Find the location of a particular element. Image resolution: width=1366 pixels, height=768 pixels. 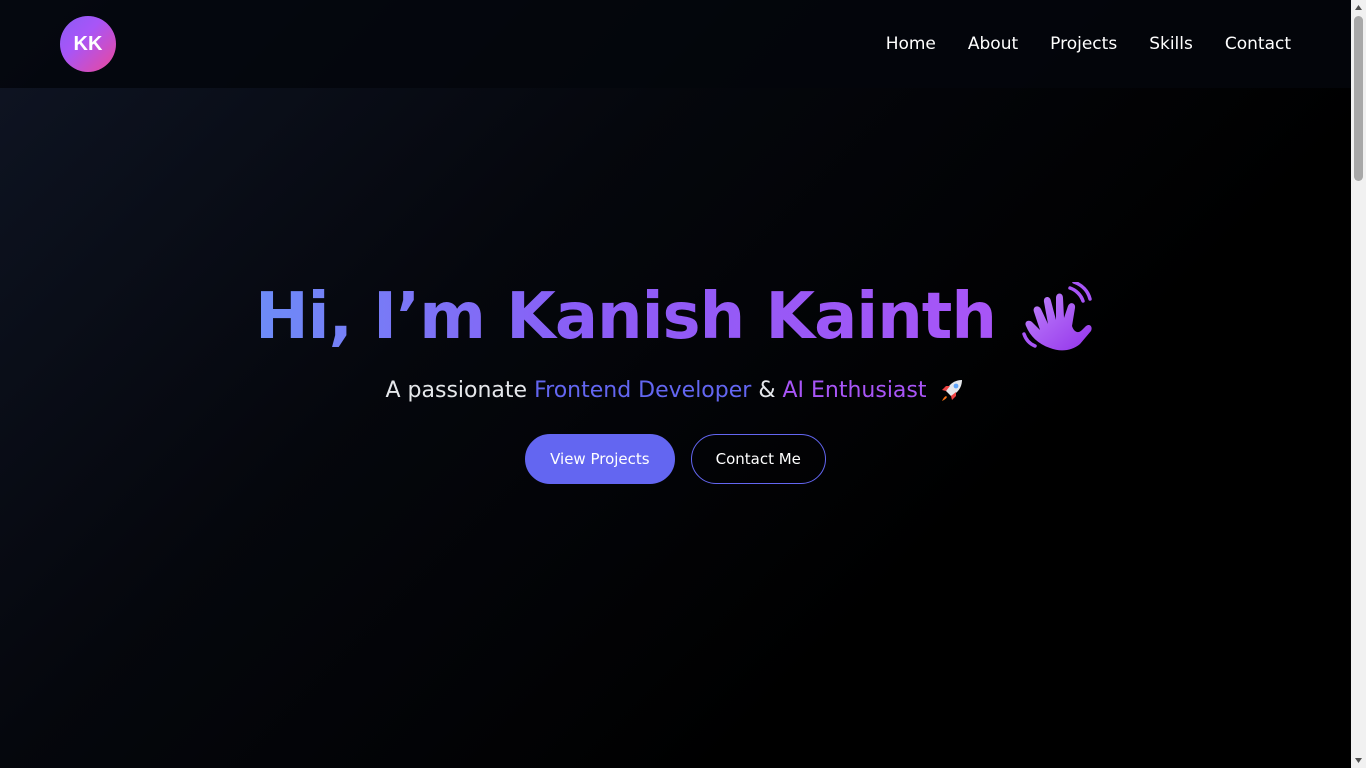

scroll-up-arrow-icon is located at coordinates (1358, 7).